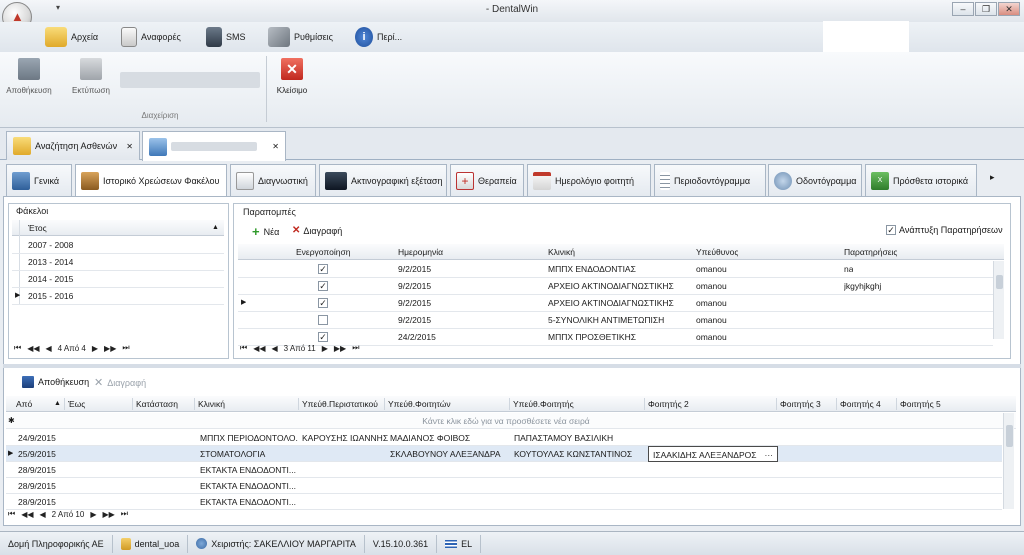  Describe the element at coordinates (992, 177) in the screenshot. I see `tabs-scroll-right-icon: ▸` at that location.